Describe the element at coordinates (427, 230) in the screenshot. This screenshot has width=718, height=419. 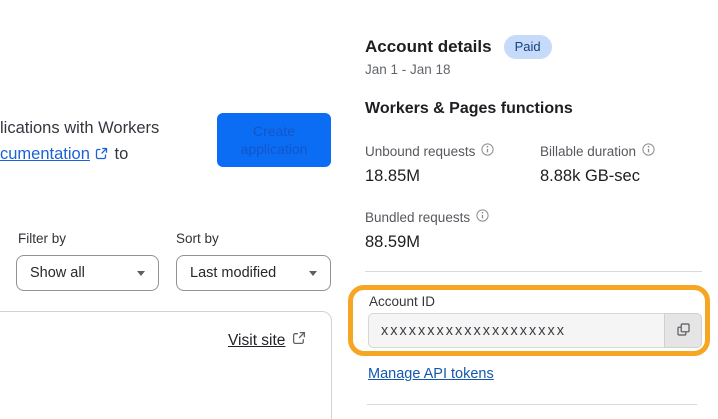
I see `stat-bundled-requests: Bundled requests 88.59M` at that location.